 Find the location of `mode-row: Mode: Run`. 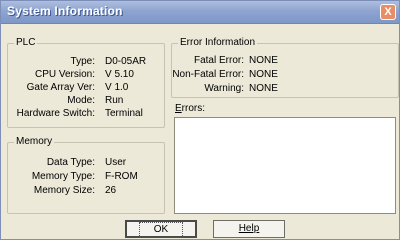

mode-row: Mode: Run is located at coordinates (86, 100).